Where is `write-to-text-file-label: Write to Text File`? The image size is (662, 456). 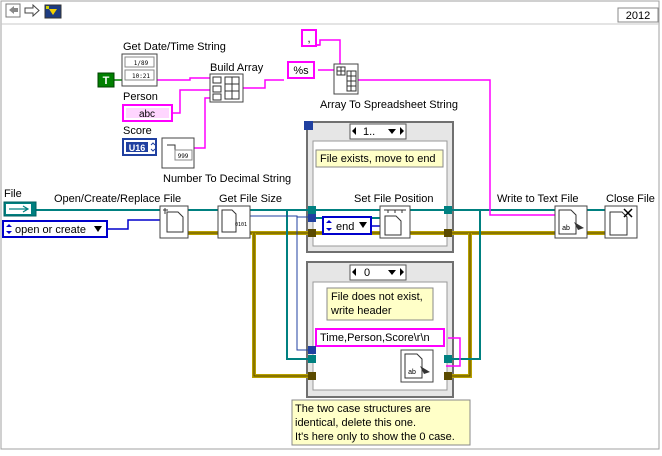 write-to-text-file-label: Write to Text File is located at coordinates (538, 199).